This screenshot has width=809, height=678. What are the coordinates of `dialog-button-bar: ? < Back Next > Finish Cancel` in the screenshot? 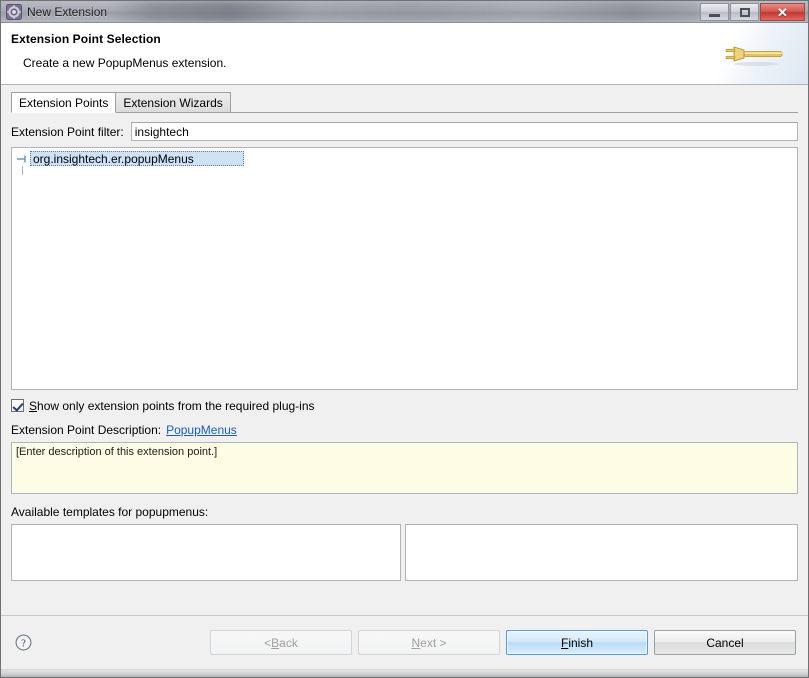 It's located at (404, 642).